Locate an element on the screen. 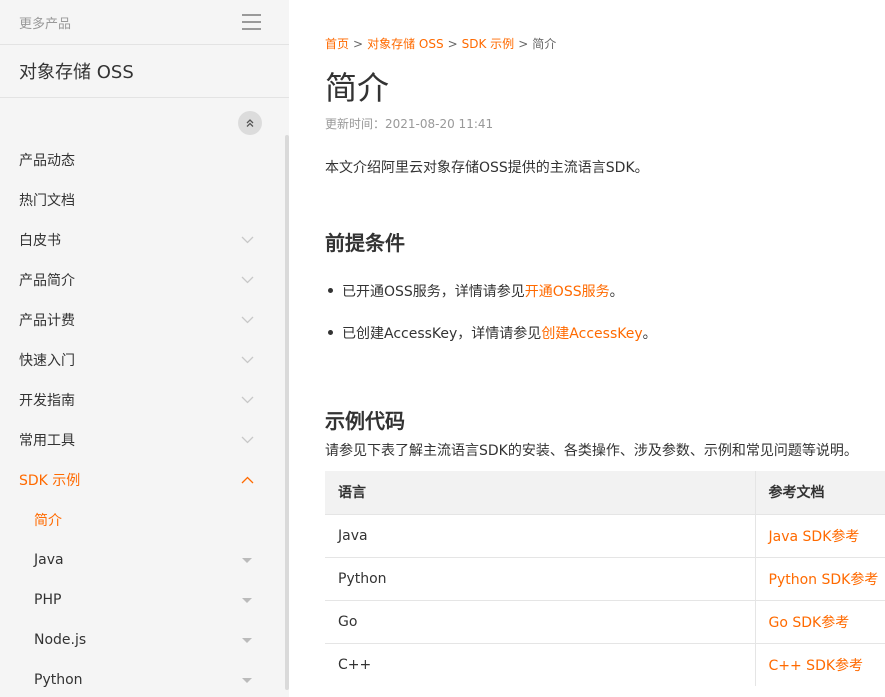 The image size is (885, 697). table-row: Go Go SDK参考 is located at coordinates (605, 621).